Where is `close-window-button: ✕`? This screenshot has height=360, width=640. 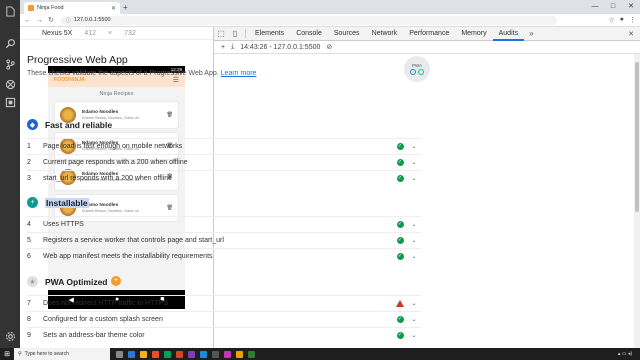
close-window-button: ✕ is located at coordinates (631, 7).